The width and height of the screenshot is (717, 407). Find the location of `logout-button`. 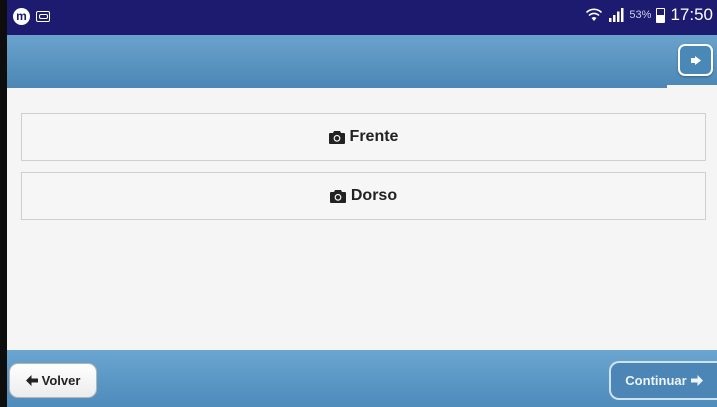

logout-button is located at coordinates (695, 60).